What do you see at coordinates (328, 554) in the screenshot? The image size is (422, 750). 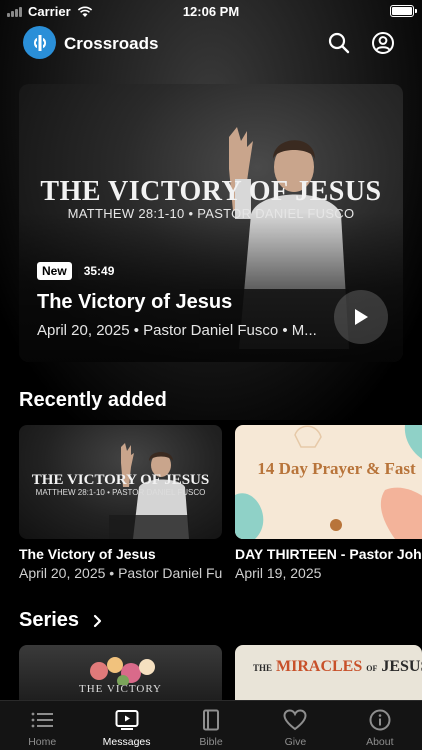 I see `recent-card-title: DAY THIRTEEN - Pastor John` at bounding box center [328, 554].